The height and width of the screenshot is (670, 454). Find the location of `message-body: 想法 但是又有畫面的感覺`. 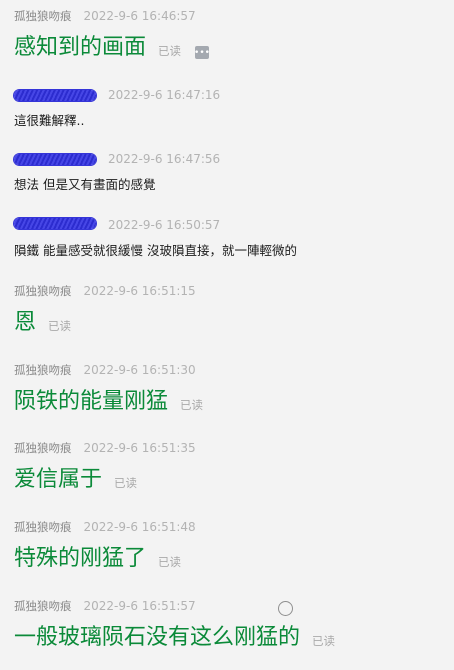

message-body: 想法 但是又有畫面的感覺 is located at coordinates (229, 185).